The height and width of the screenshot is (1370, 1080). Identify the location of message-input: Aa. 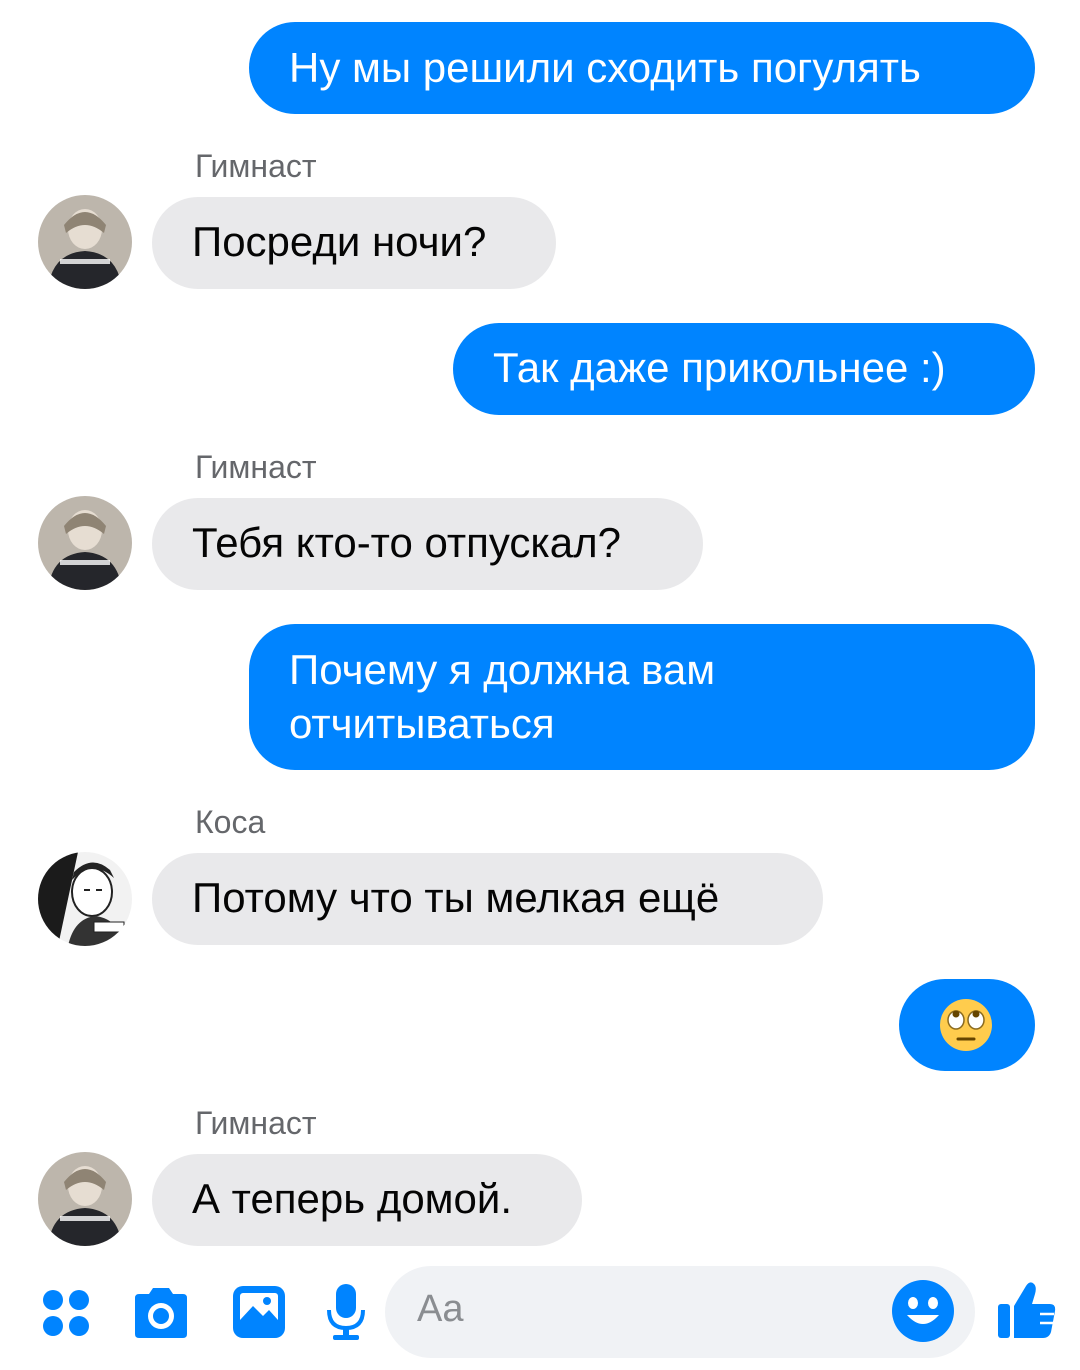
(680, 1312).